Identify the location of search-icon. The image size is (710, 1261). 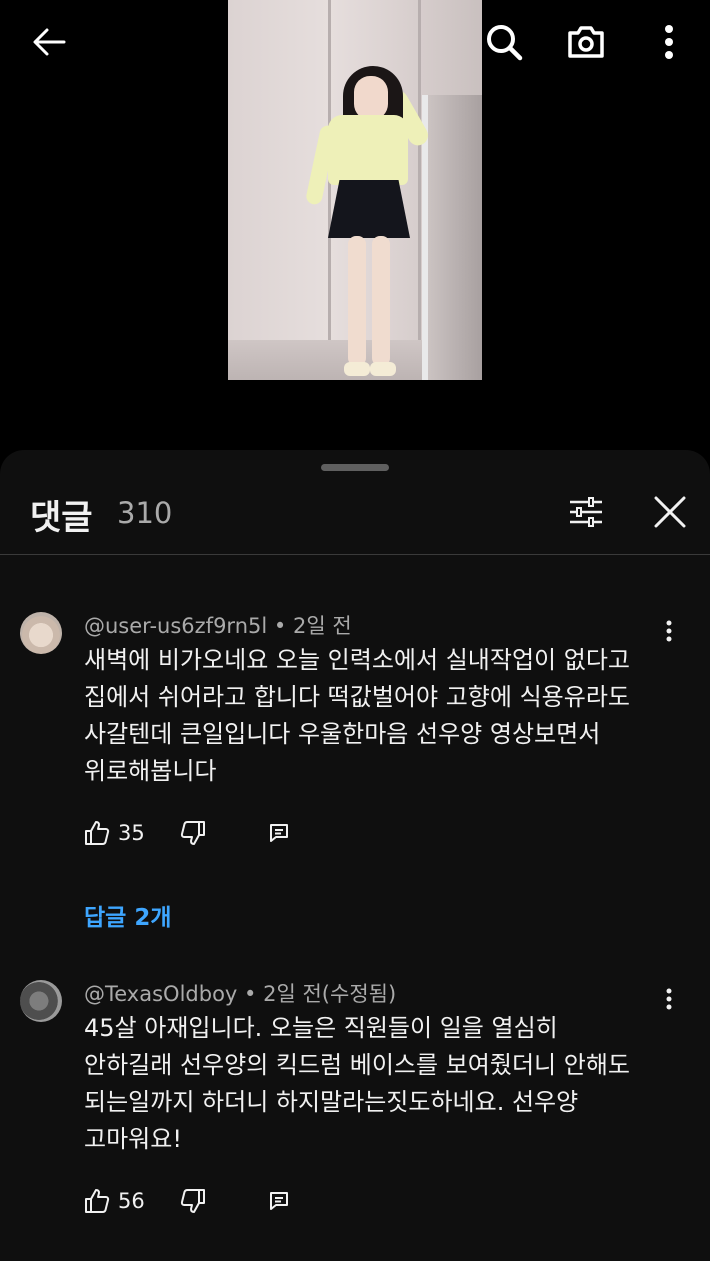
(505, 43).